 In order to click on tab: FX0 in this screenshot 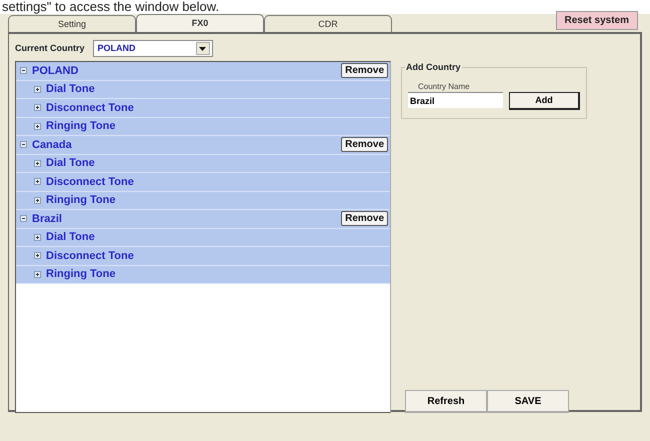, I will do `click(200, 23)`.